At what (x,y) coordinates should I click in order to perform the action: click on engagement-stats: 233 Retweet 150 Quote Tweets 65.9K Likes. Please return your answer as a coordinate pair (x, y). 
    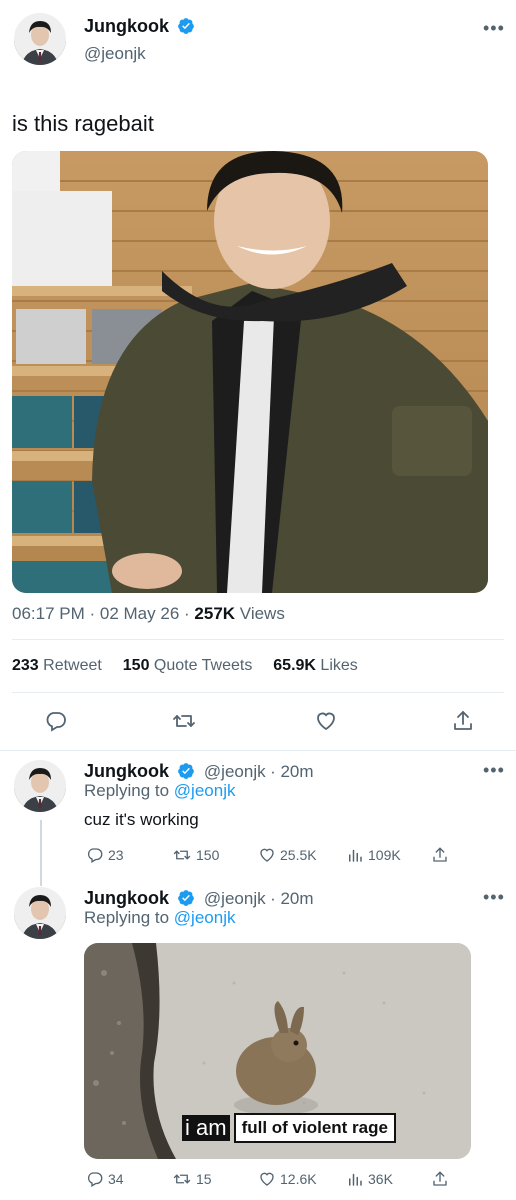
    Looking at the image, I should click on (185, 666).